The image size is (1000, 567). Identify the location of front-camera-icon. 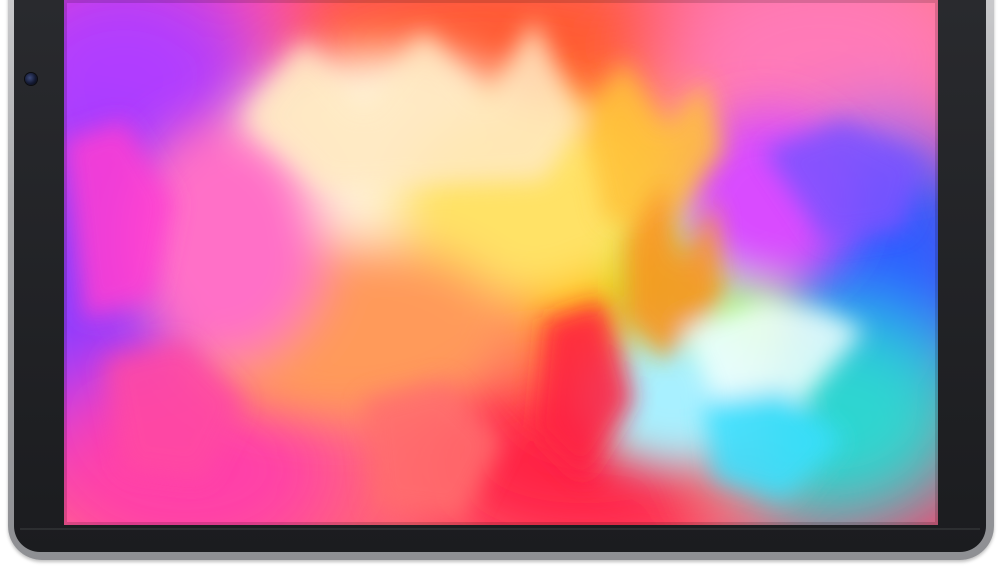
(31, 79).